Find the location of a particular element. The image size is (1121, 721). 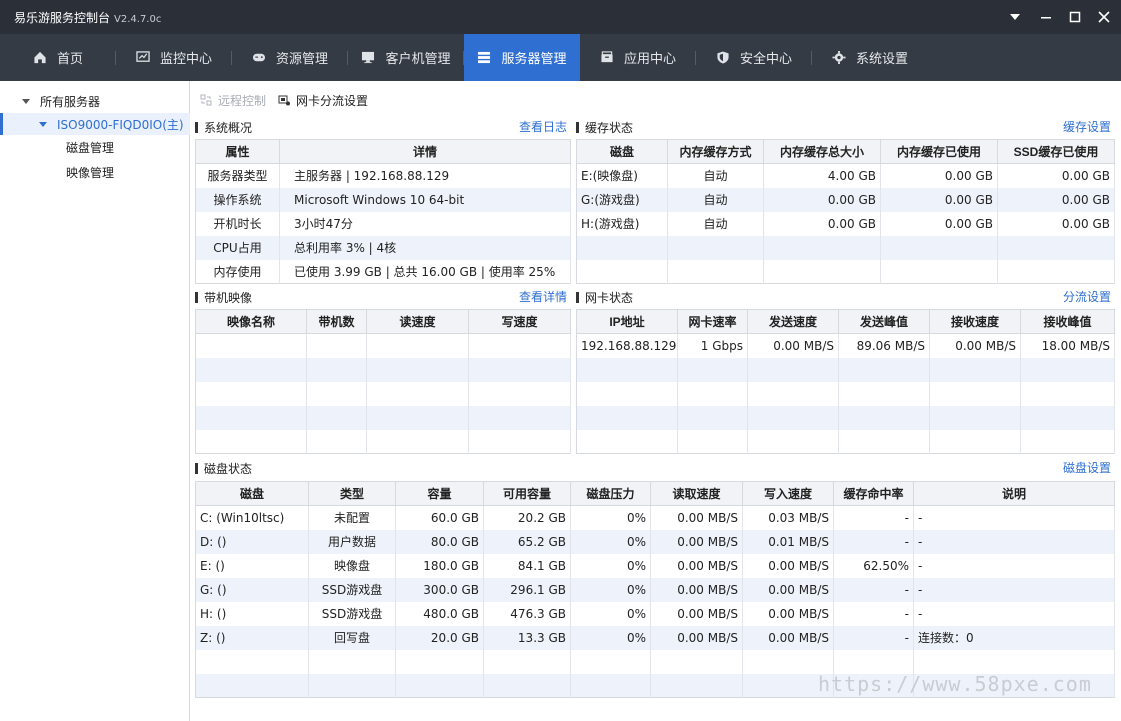

top-navigation: 首页 监控中心 资源管理 客户机管理 服务器管理 应用中心 安全中心 系统设置 is located at coordinates (560, 57).